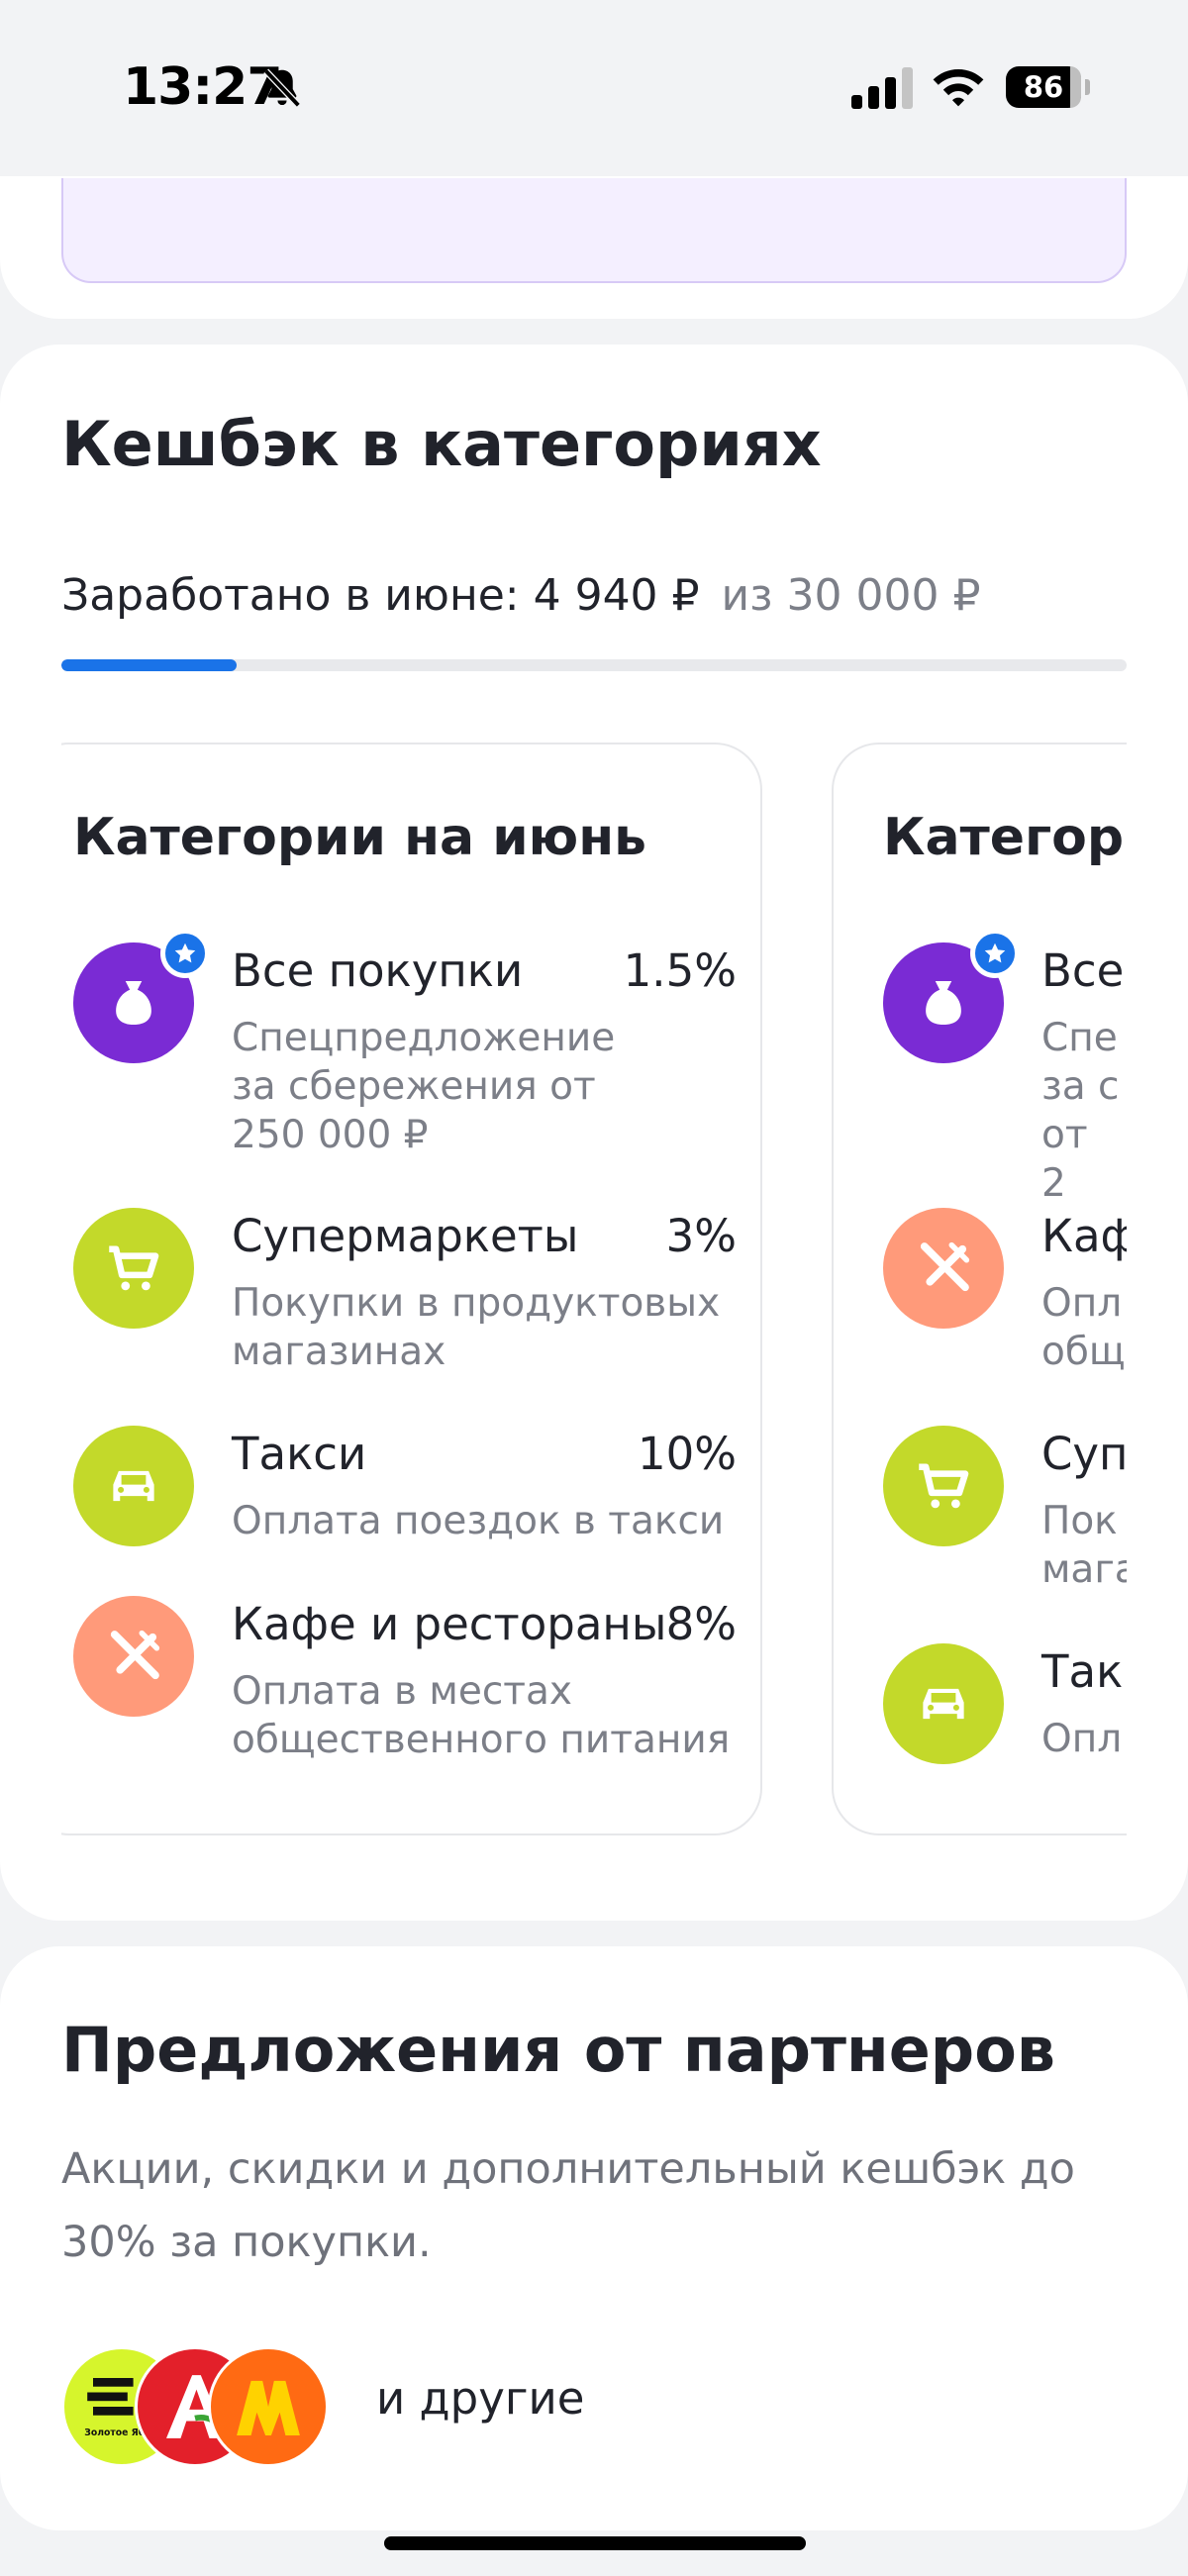  What do you see at coordinates (380, 595) in the screenshot?
I see `earned-label: Заработано в июне: 4 940 ₽` at bounding box center [380, 595].